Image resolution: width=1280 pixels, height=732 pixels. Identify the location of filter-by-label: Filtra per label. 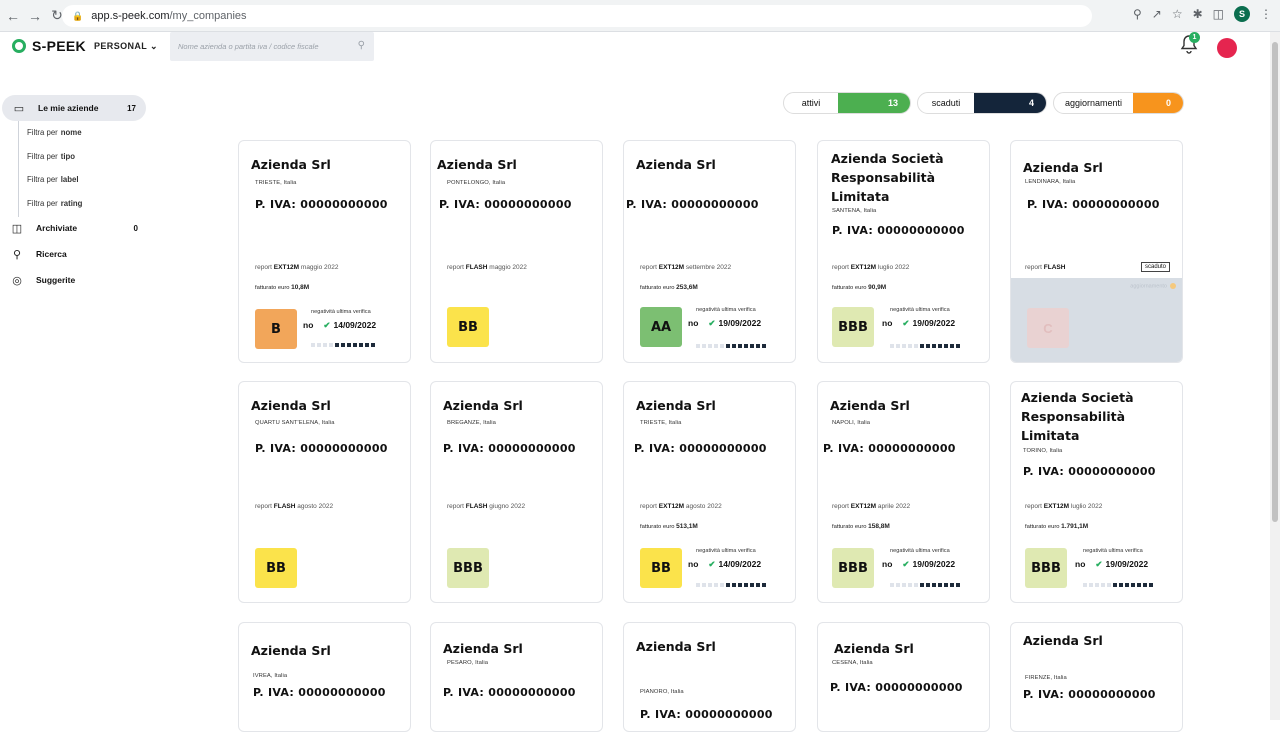
(50, 180).